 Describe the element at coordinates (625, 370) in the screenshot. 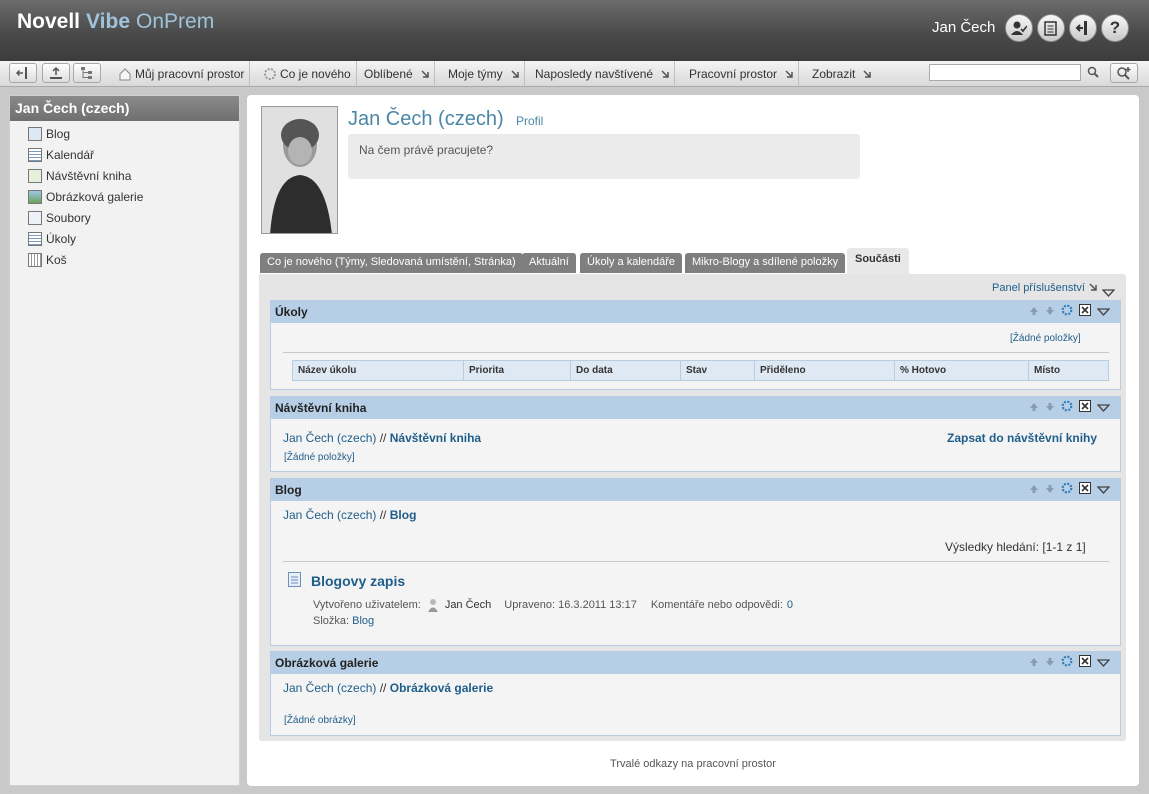

I see `column-header: Do data` at that location.